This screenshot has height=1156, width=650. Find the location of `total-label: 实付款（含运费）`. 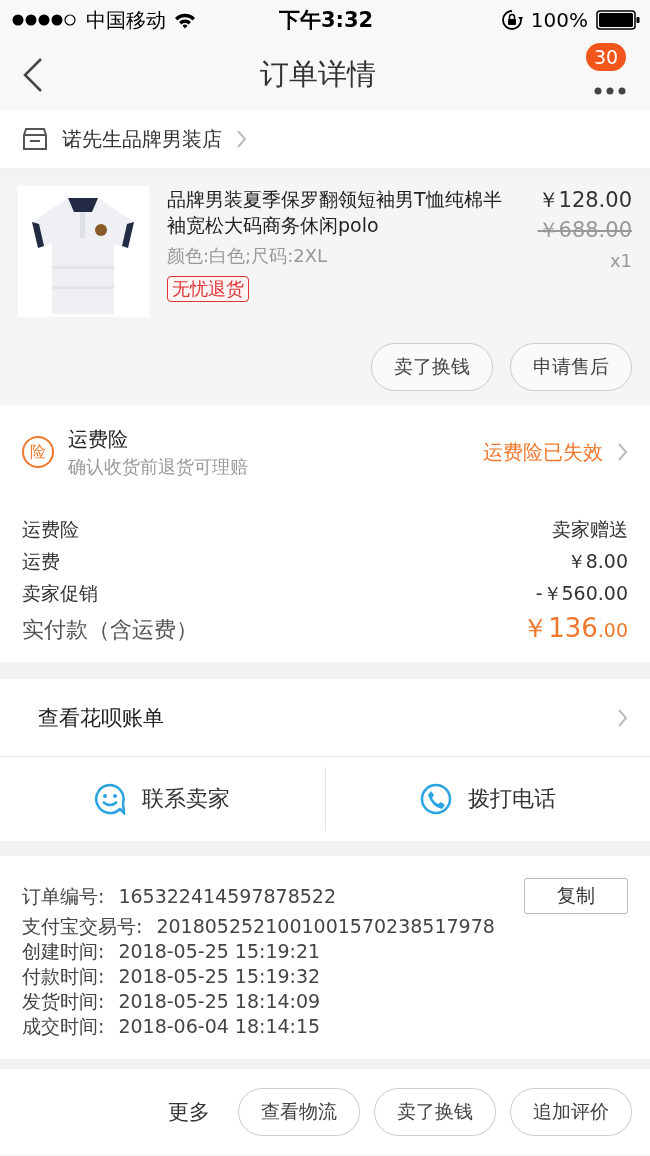

total-label: 实付款（含运费） is located at coordinates (110, 630).